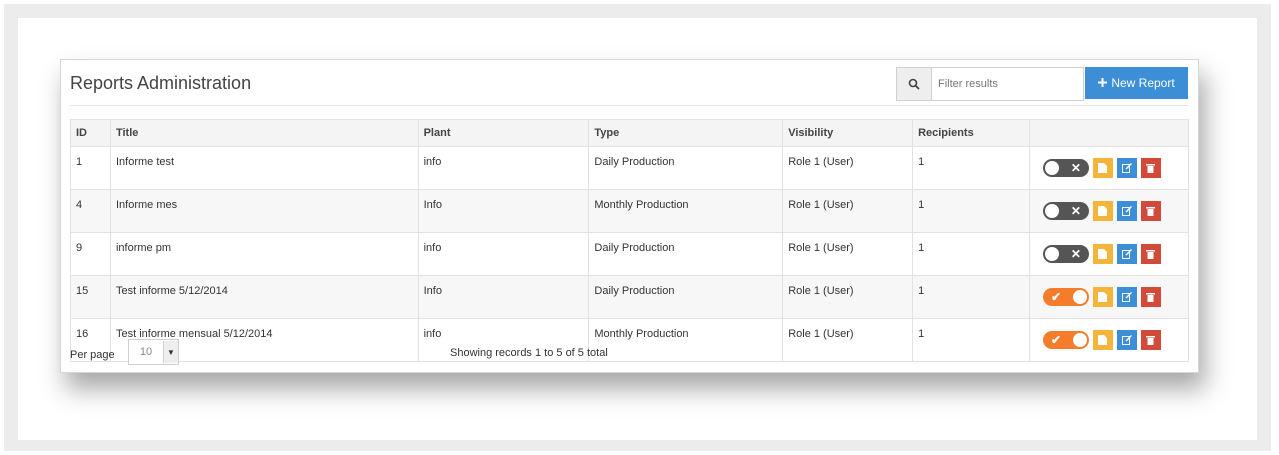  I want to click on column-header-plant: Plant, so click(503, 133).